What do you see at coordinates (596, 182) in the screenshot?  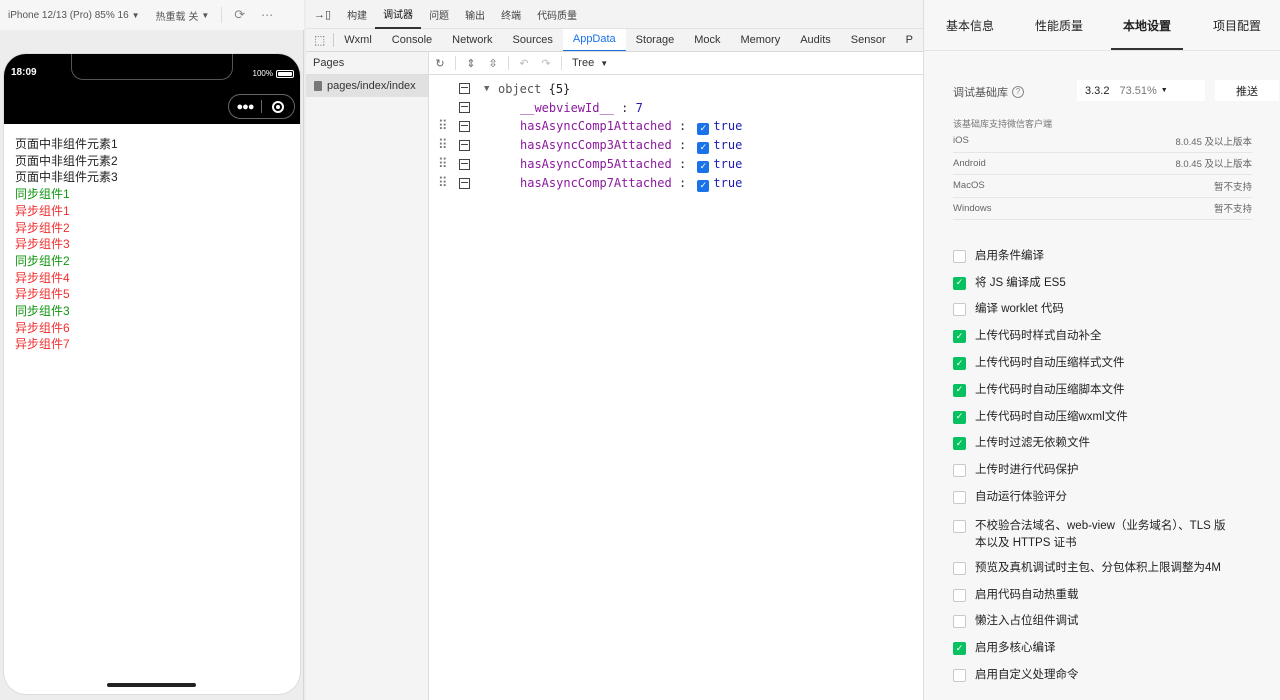 I see `tree-key: hasAsyncComp7Attached` at bounding box center [596, 182].